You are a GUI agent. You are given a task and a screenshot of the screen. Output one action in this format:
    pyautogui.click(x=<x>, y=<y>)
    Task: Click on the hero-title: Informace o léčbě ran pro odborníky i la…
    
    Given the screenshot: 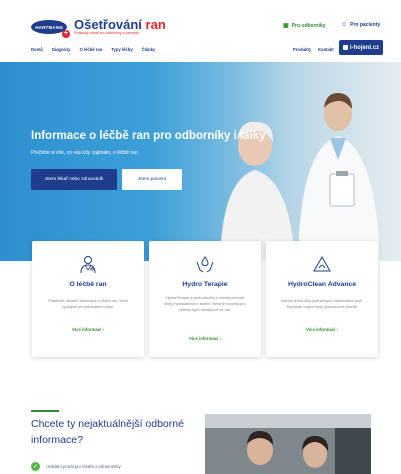 What is the action you would take?
    pyautogui.click(x=148, y=136)
    